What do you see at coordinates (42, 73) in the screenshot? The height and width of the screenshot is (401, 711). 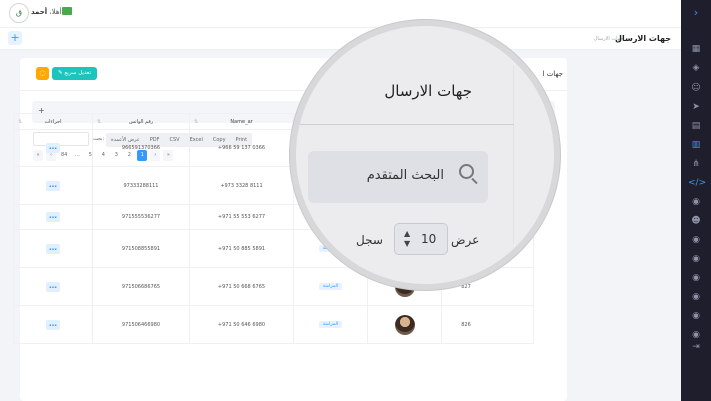 I see `help-button: ◌` at bounding box center [42, 73].